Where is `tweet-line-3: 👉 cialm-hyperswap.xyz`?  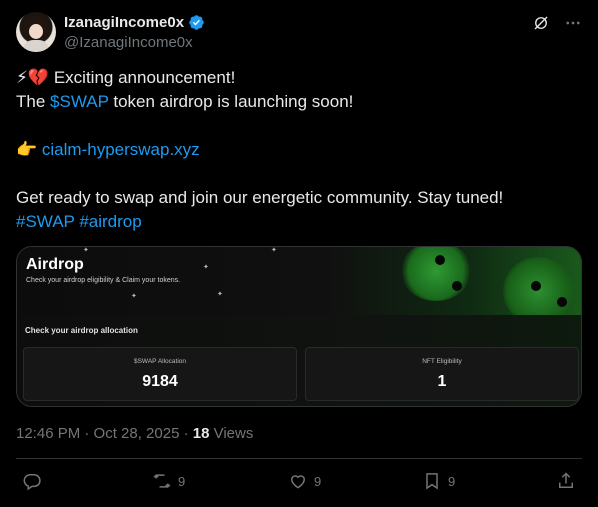 tweet-line-3: 👉 cialm-hyperswap.xyz is located at coordinates (299, 150).